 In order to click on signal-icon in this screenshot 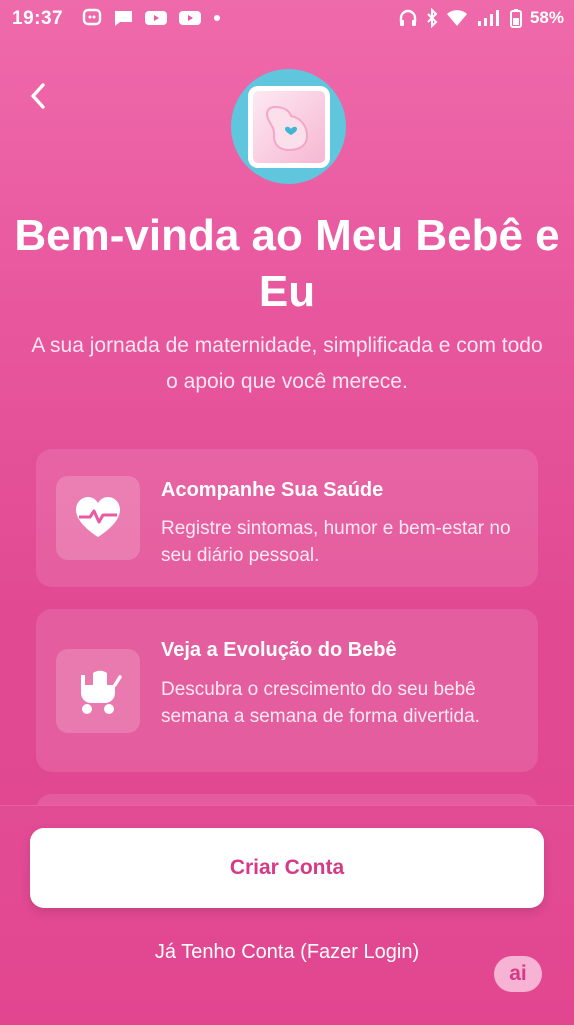, I will do `click(488, 18)`.